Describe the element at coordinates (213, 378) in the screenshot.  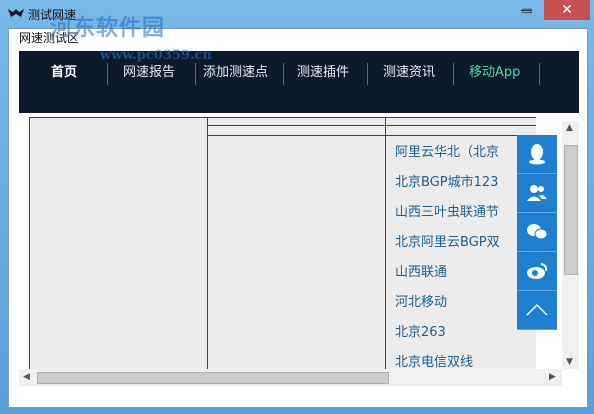
I see `horizontal-scroll-thumb` at that location.